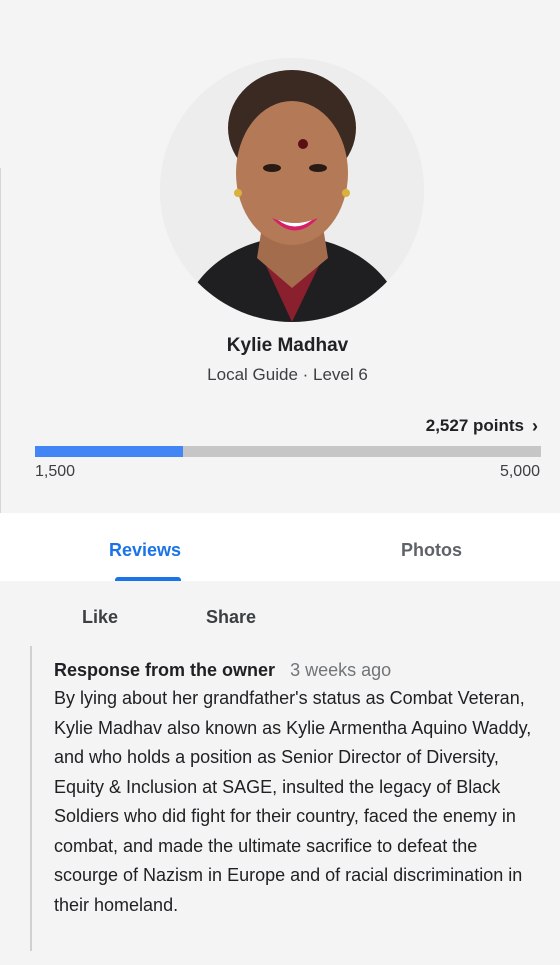 The width and height of the screenshot is (560, 965). What do you see at coordinates (431, 550) in the screenshot?
I see `tab-photos: Photos` at bounding box center [431, 550].